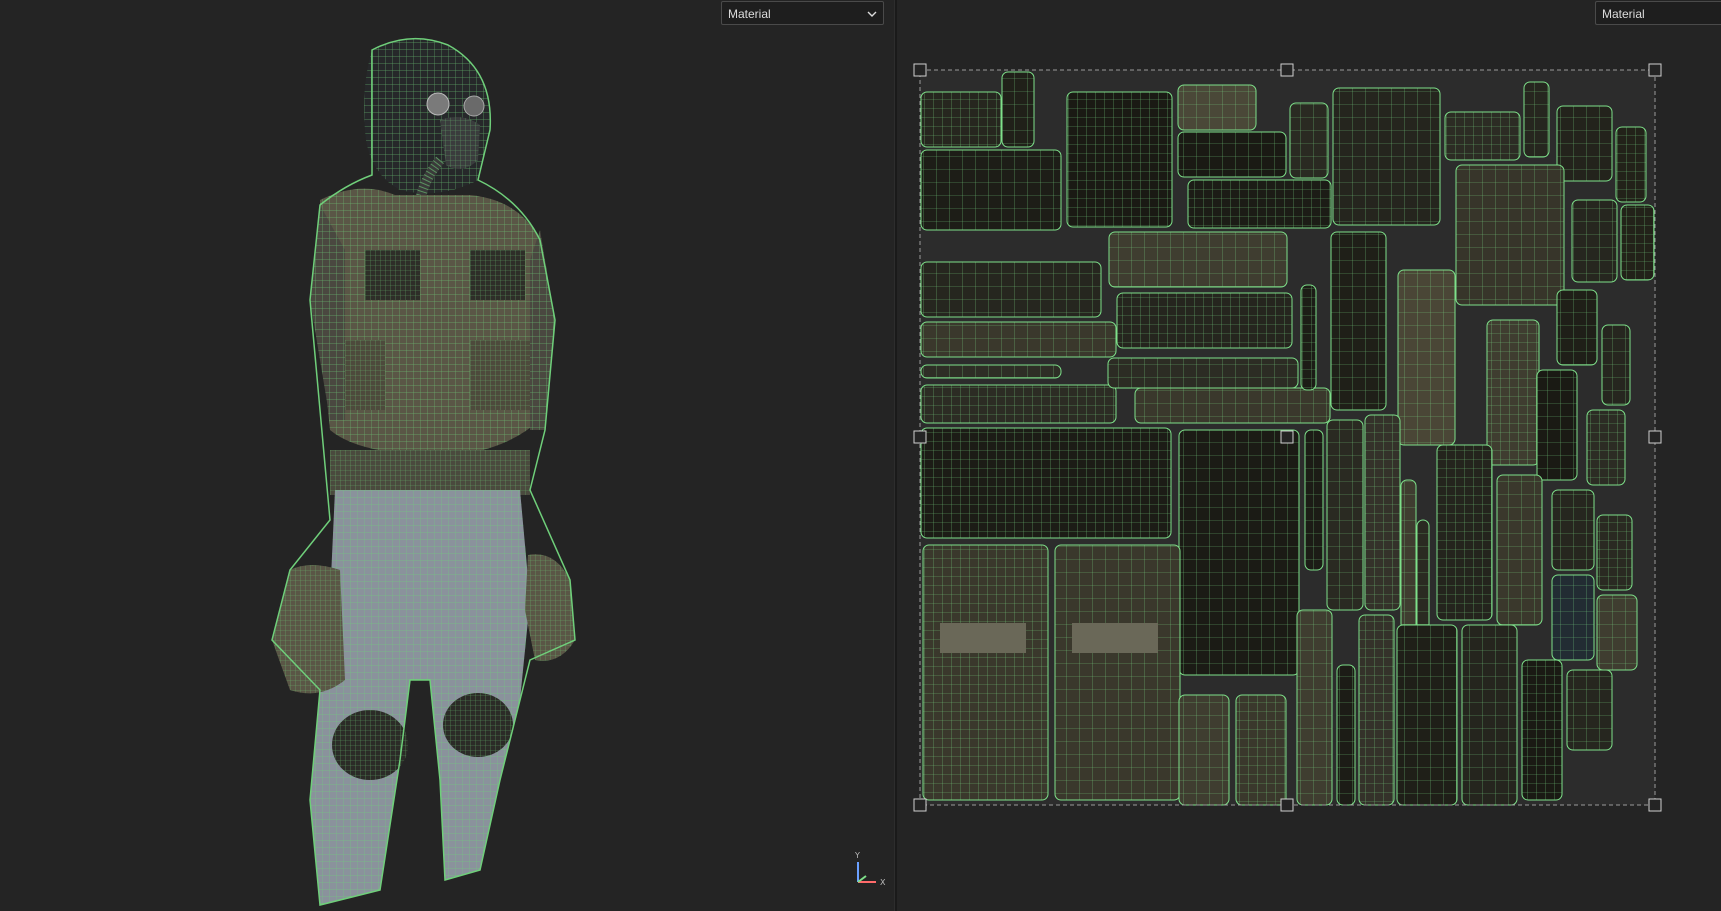  Describe the element at coordinates (857, 855) in the screenshot. I see `axis-y-label: Y` at that location.